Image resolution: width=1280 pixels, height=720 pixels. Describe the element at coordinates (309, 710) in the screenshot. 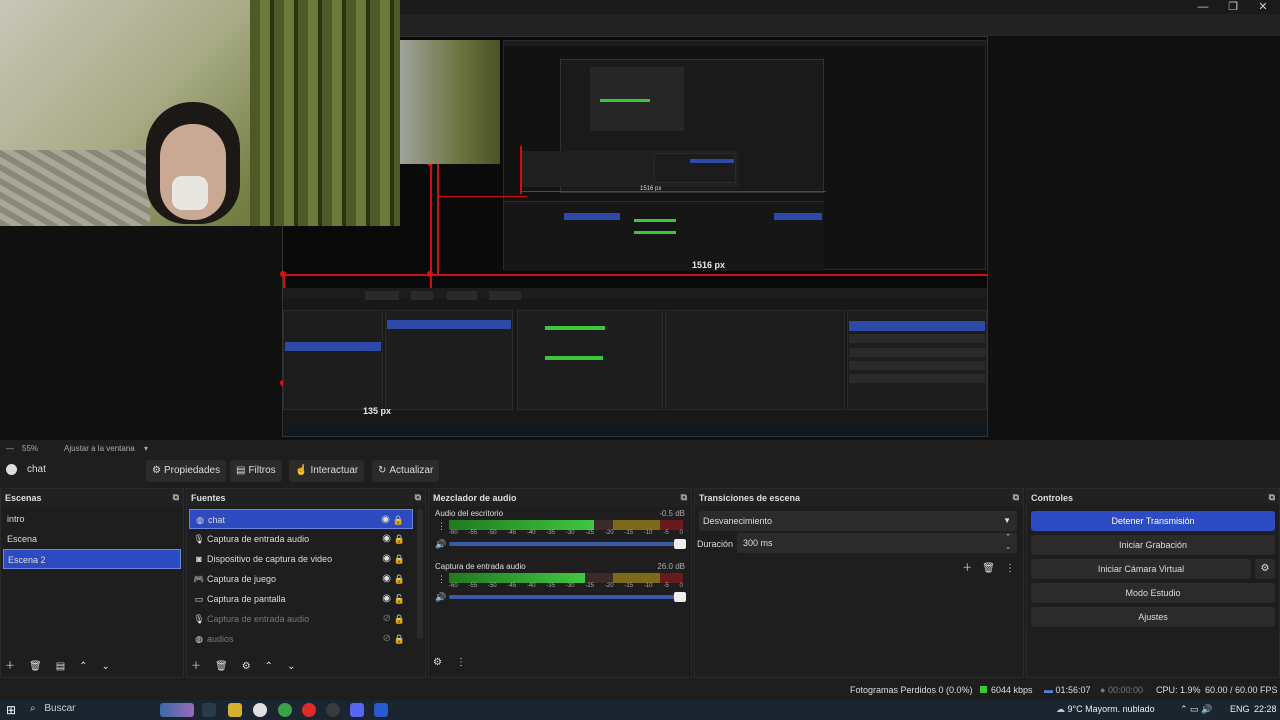

I see `opera-icon` at that location.